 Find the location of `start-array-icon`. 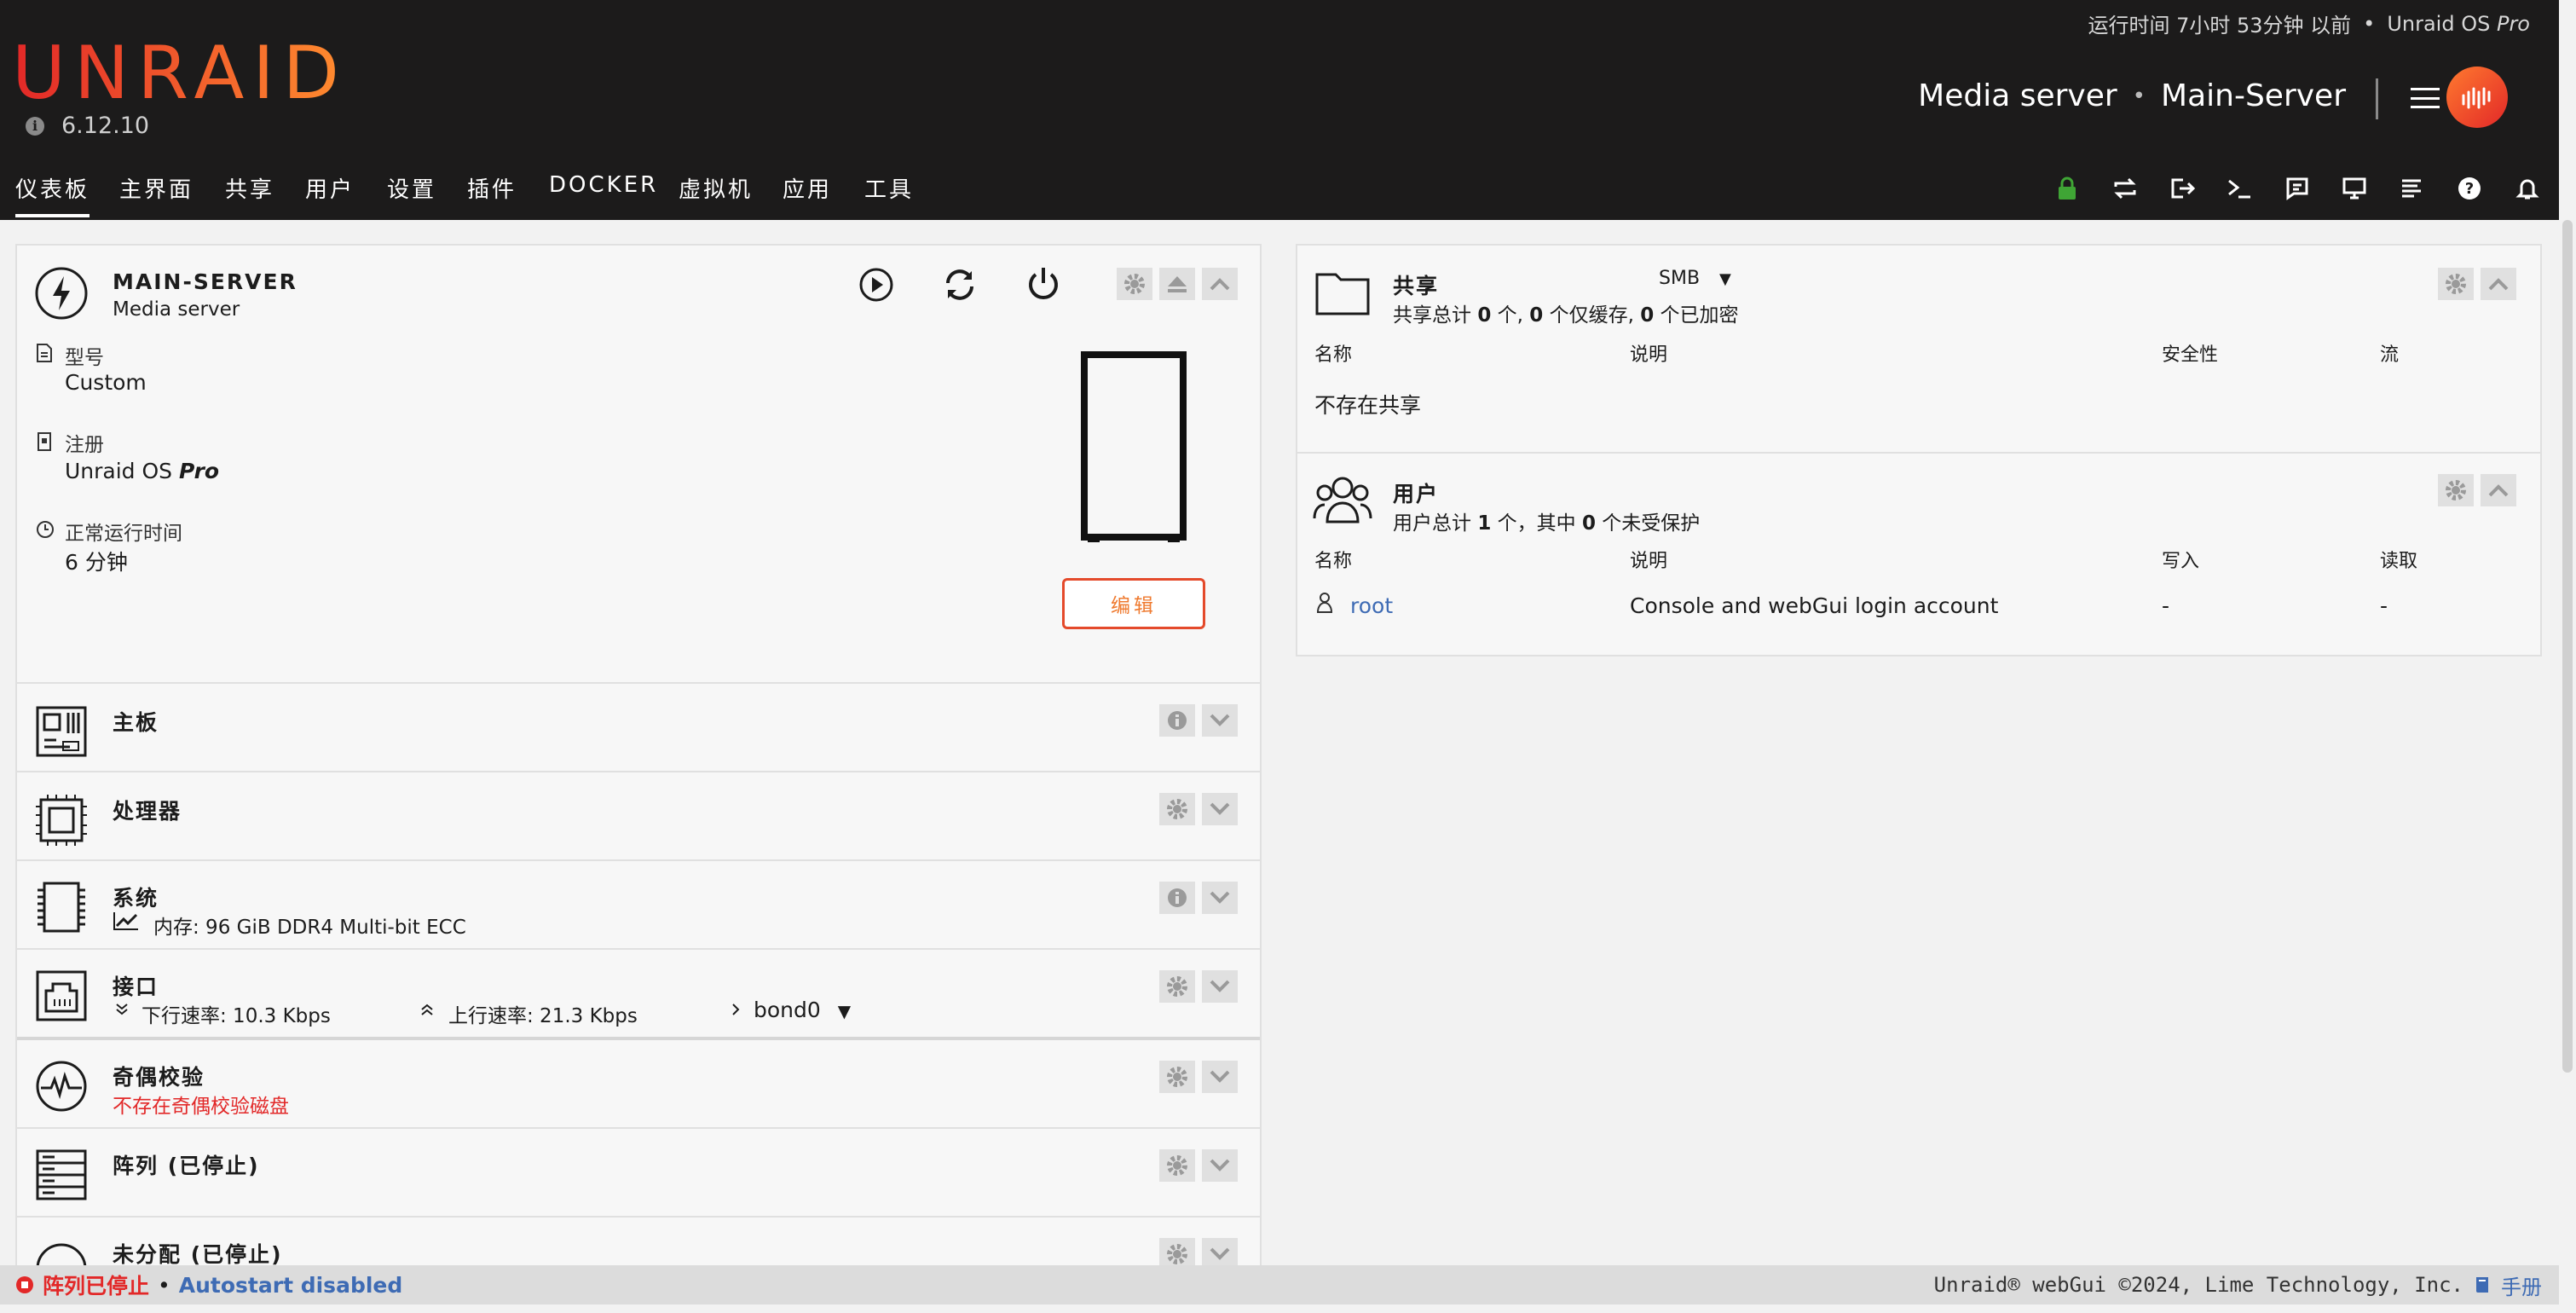

start-array-icon is located at coordinates (876, 285).